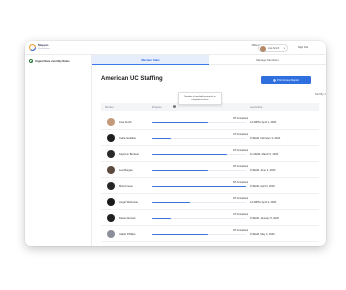 The image size is (346, 290). I want to click on radio-selected-icon, so click(31, 61).